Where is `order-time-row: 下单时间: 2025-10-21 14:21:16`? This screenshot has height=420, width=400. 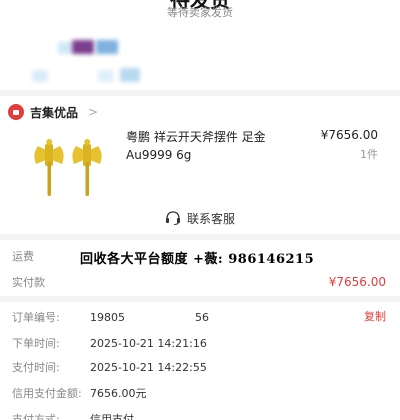
order-time-row: 下单时间: 2025-10-21 14:21:16 is located at coordinates (199, 343).